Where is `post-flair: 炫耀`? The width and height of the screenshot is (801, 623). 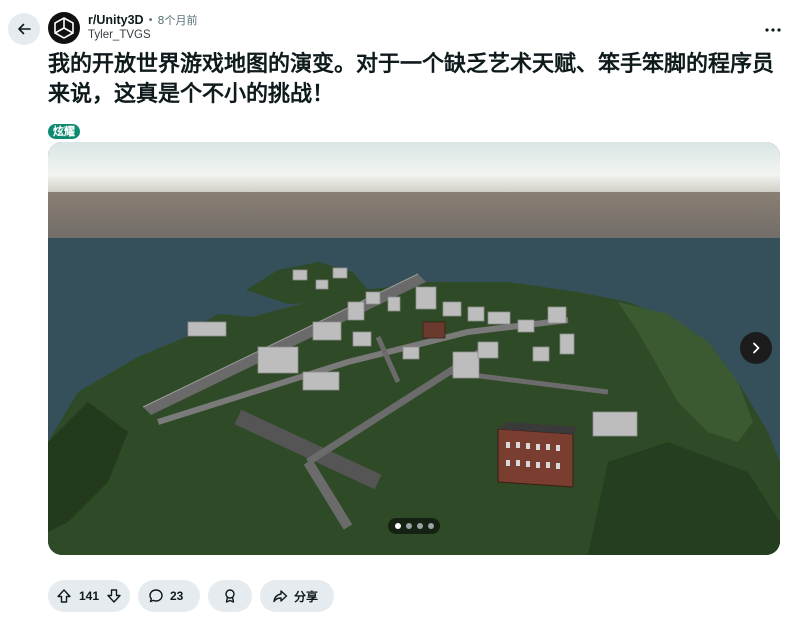
post-flair: 炫耀 is located at coordinates (64, 131).